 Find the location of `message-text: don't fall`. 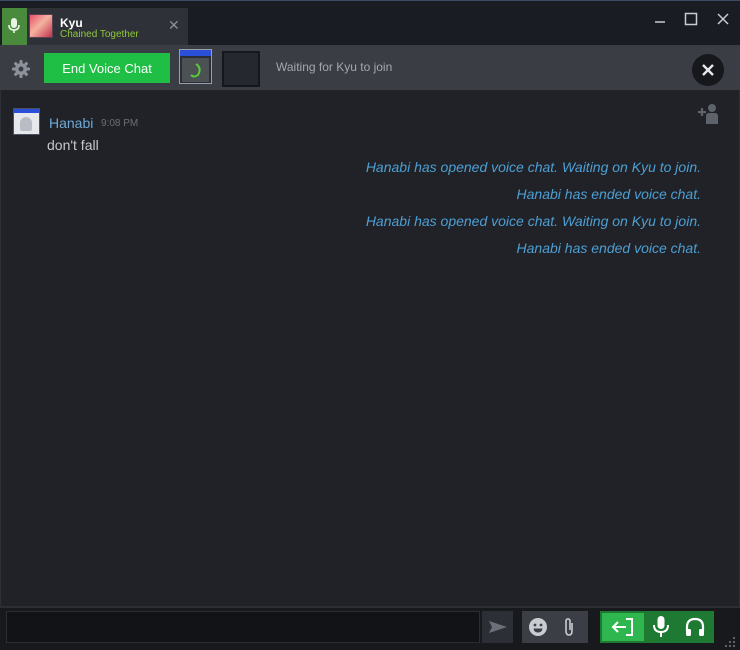

message-text: don't fall is located at coordinates (73, 145).